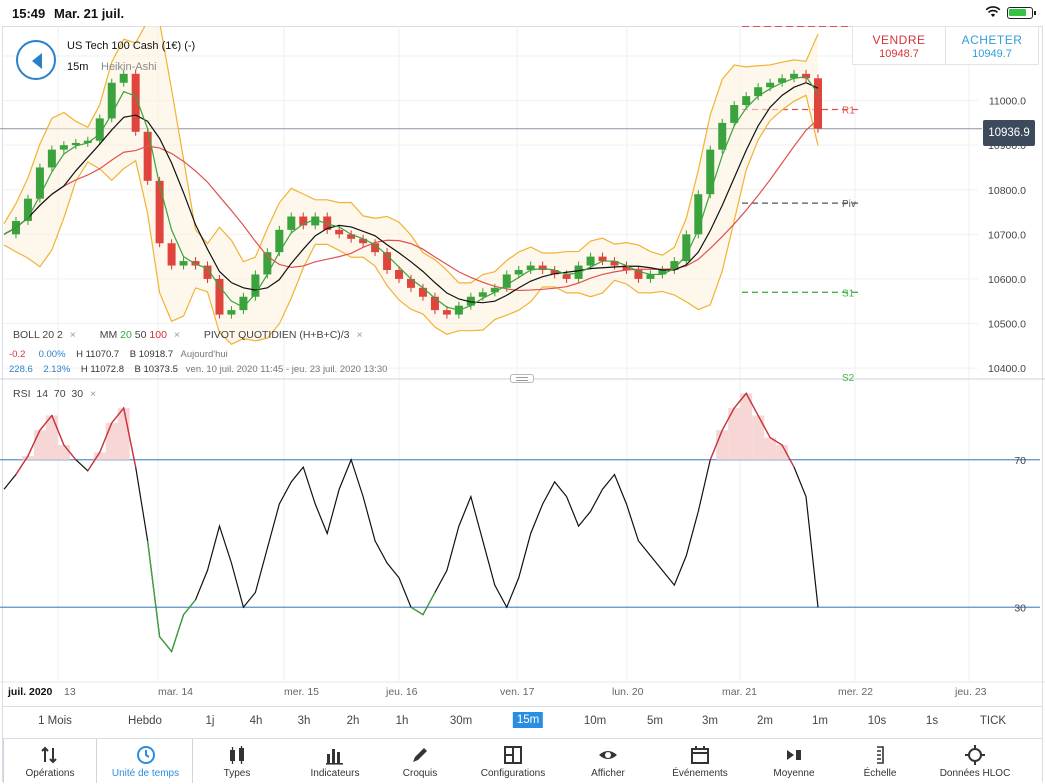 This screenshot has height=784, width=1045. I want to click on toolbar-events: Événements, so click(700, 761).